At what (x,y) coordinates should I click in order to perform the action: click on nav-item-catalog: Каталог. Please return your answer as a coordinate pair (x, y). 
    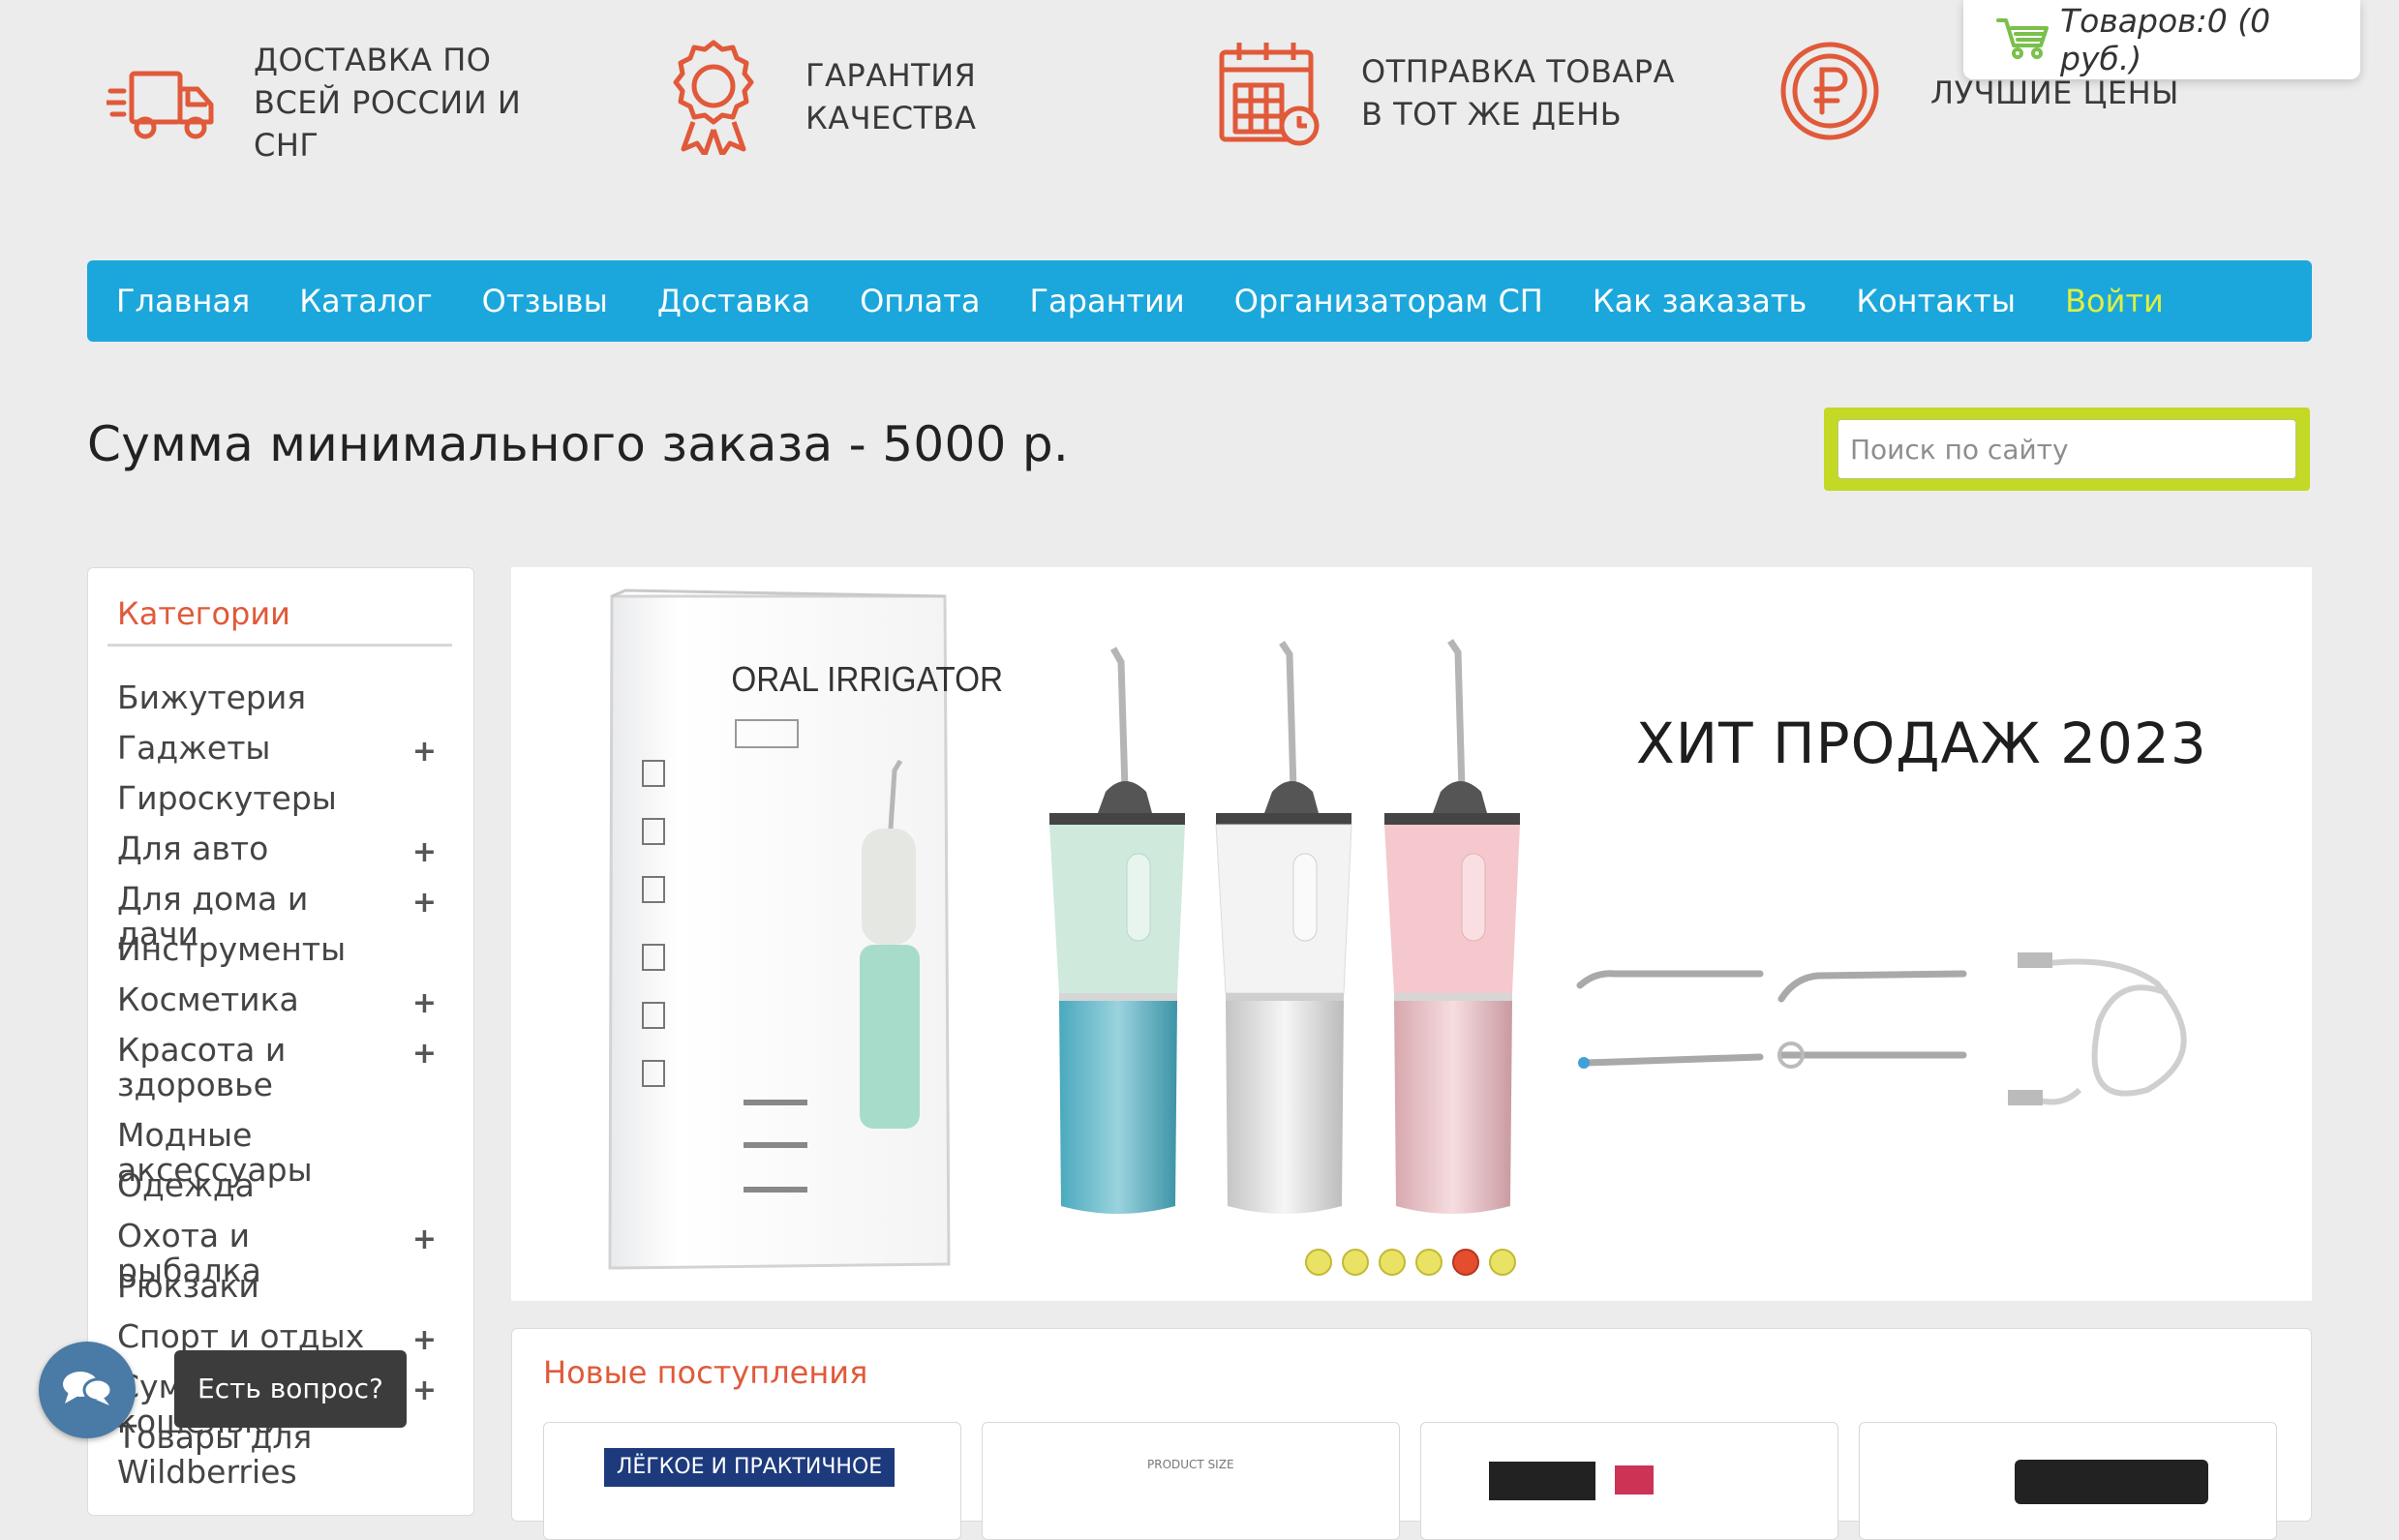
    Looking at the image, I should click on (365, 301).